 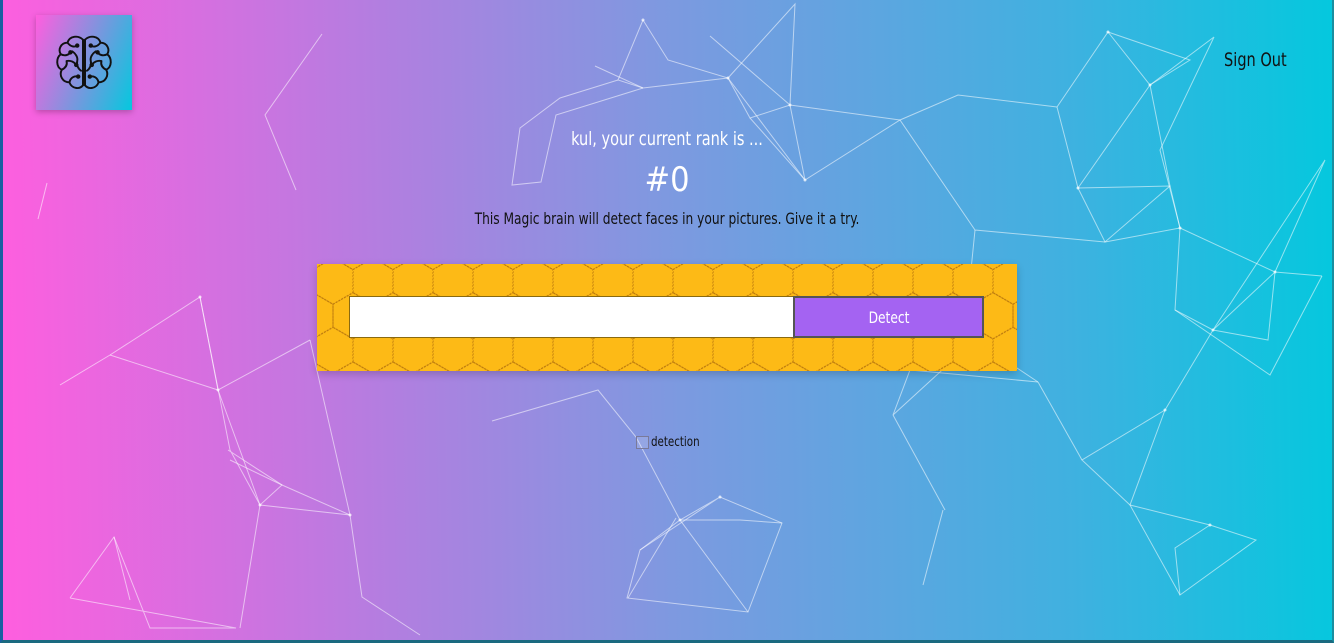 I want to click on detection-image-alt: detection, so click(x=675, y=442).